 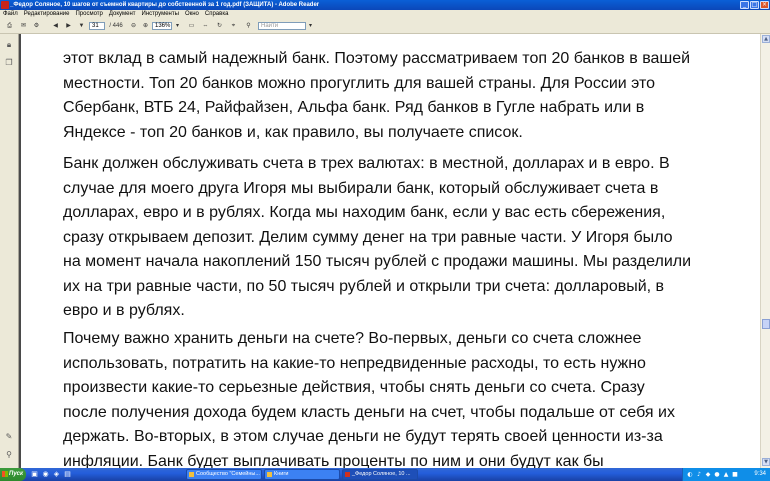 What do you see at coordinates (347, 474) in the screenshot?
I see `pdf-window-icon` at bounding box center [347, 474].